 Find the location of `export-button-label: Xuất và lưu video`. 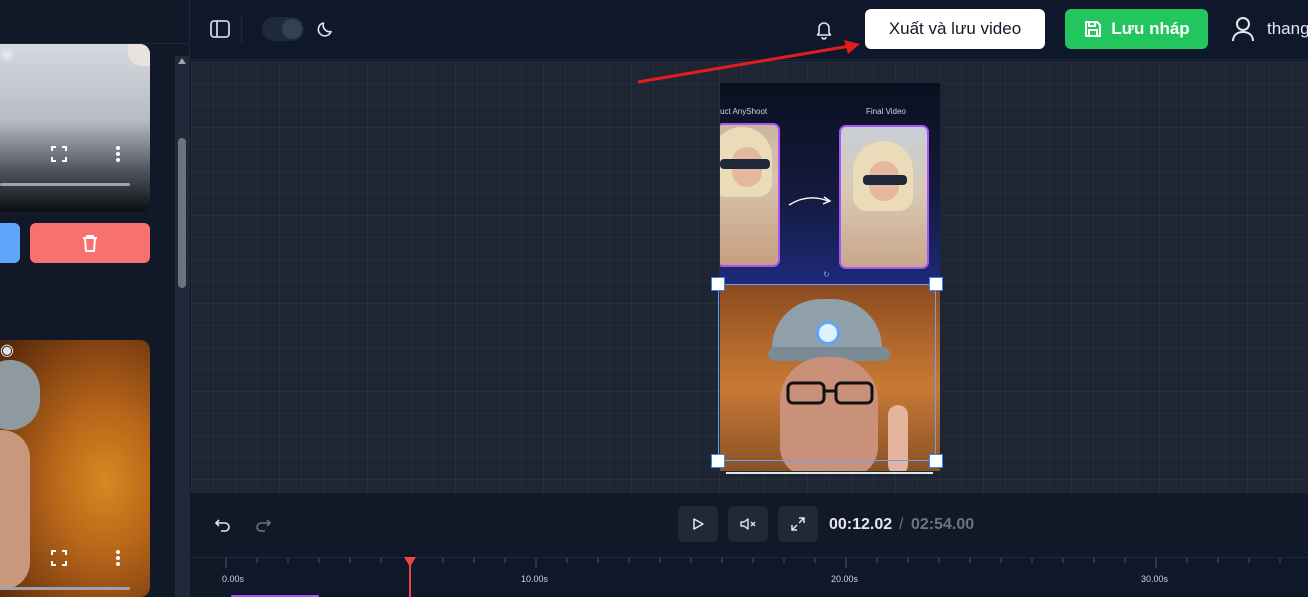

export-button-label: Xuất và lưu video is located at coordinates (955, 28).